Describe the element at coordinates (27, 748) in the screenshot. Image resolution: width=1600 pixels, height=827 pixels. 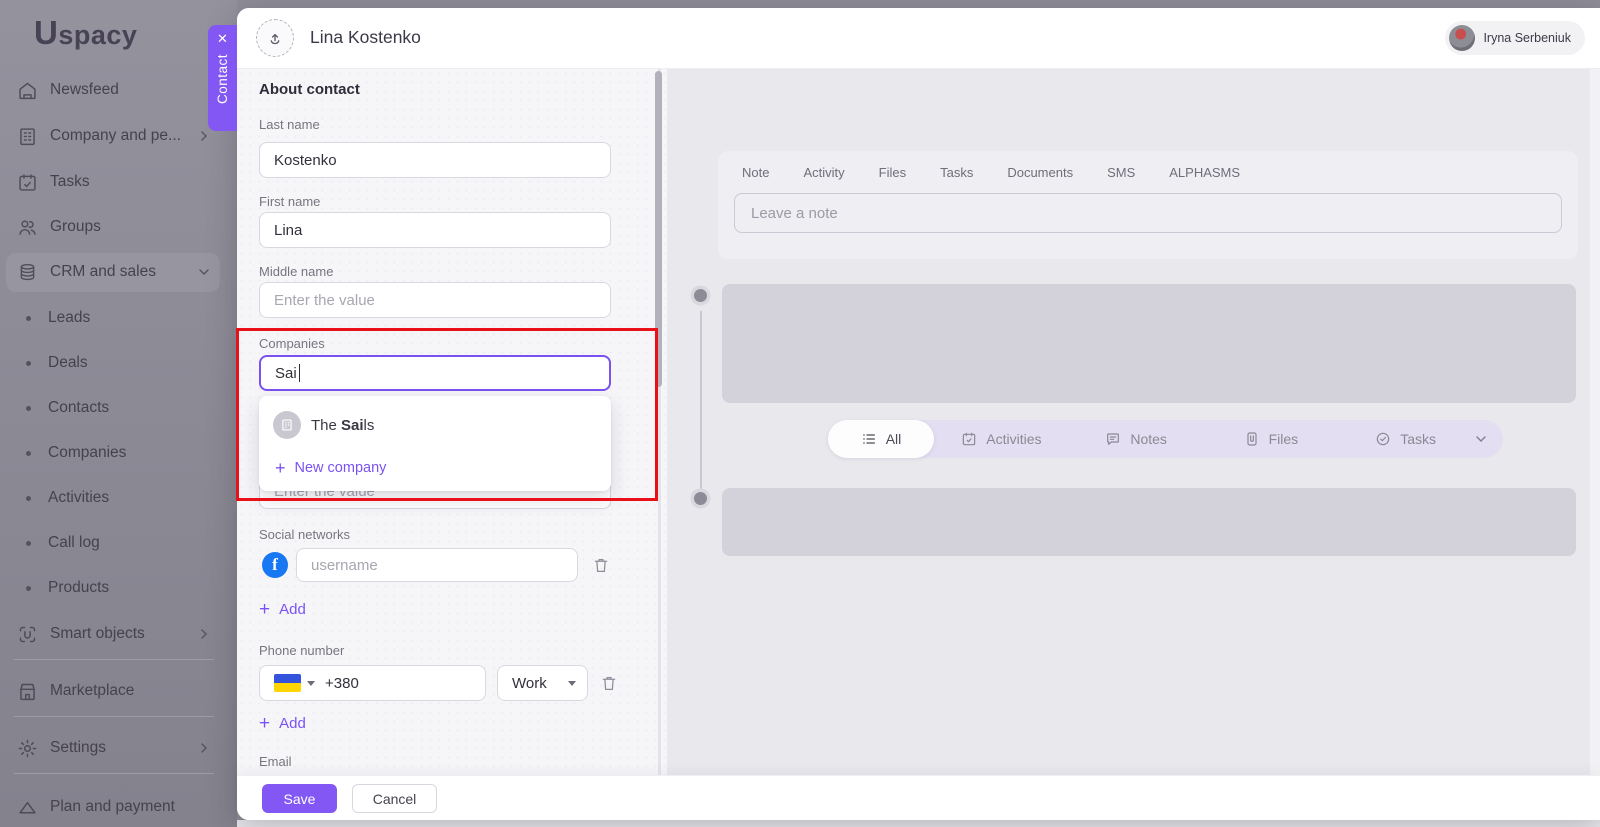
I see `gear-icon` at that location.